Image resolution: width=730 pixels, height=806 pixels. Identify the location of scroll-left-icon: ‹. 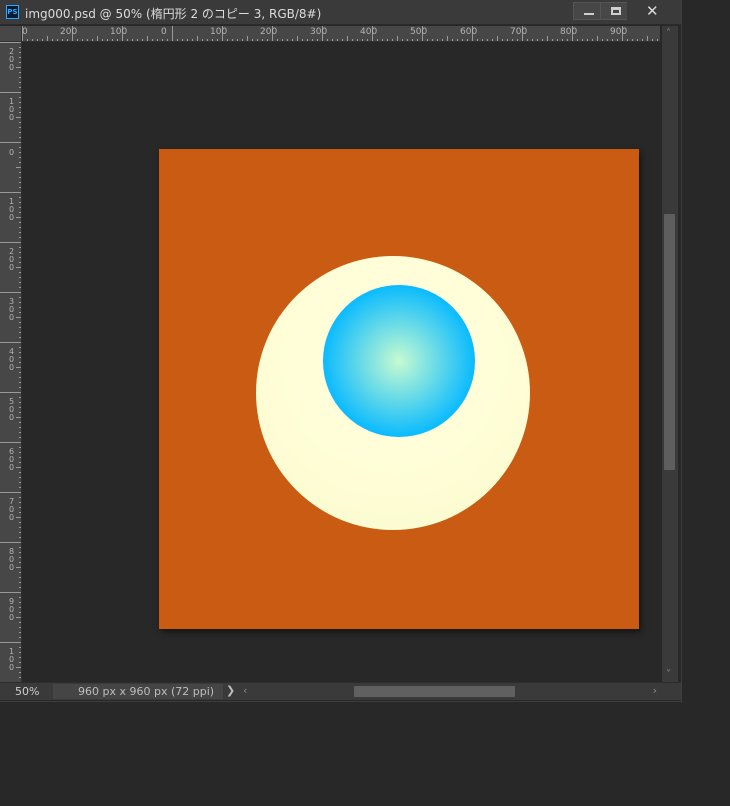
(245, 690).